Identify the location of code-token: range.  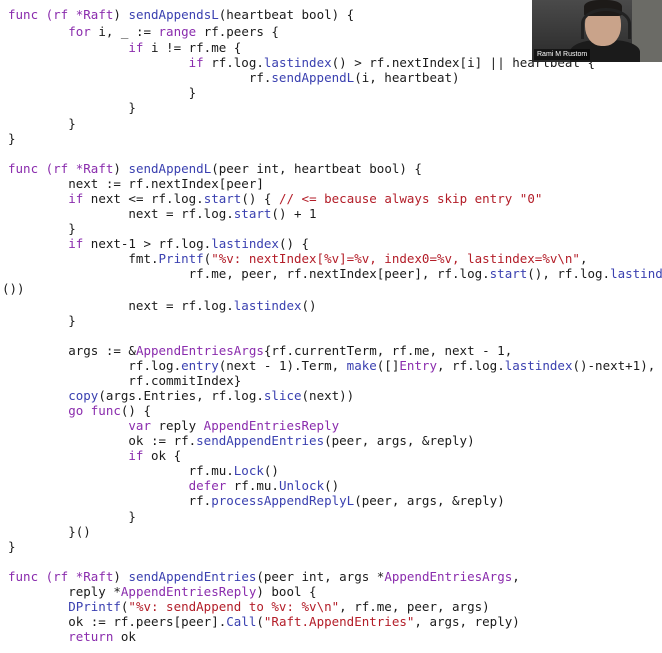
(181, 31).